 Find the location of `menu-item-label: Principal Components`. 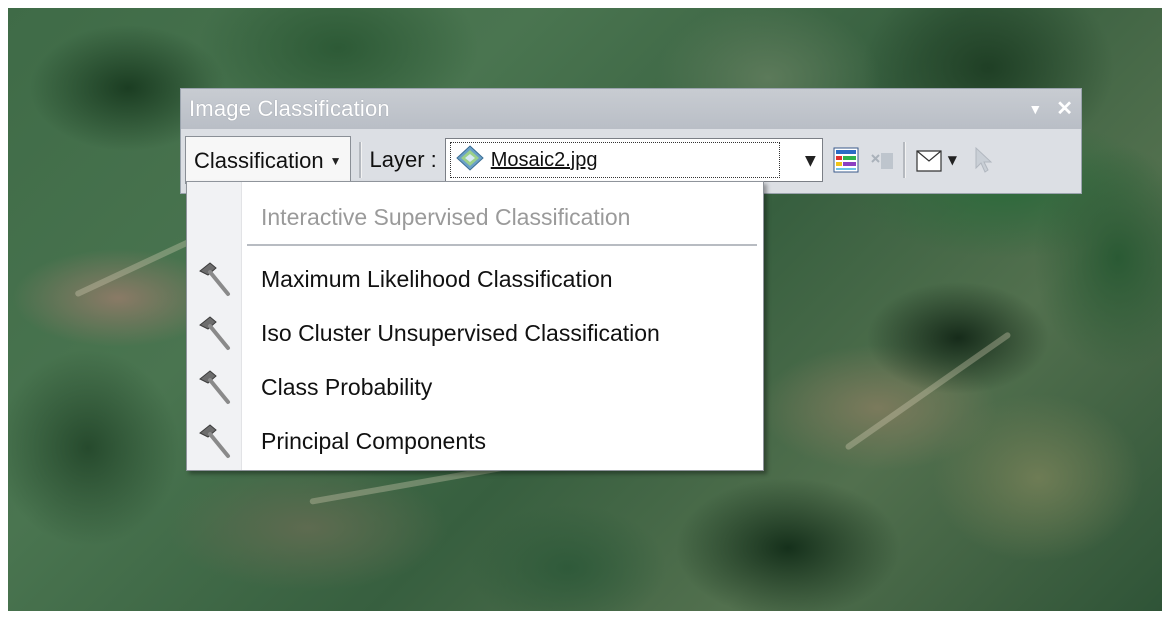

menu-item-label: Principal Components is located at coordinates (374, 440).